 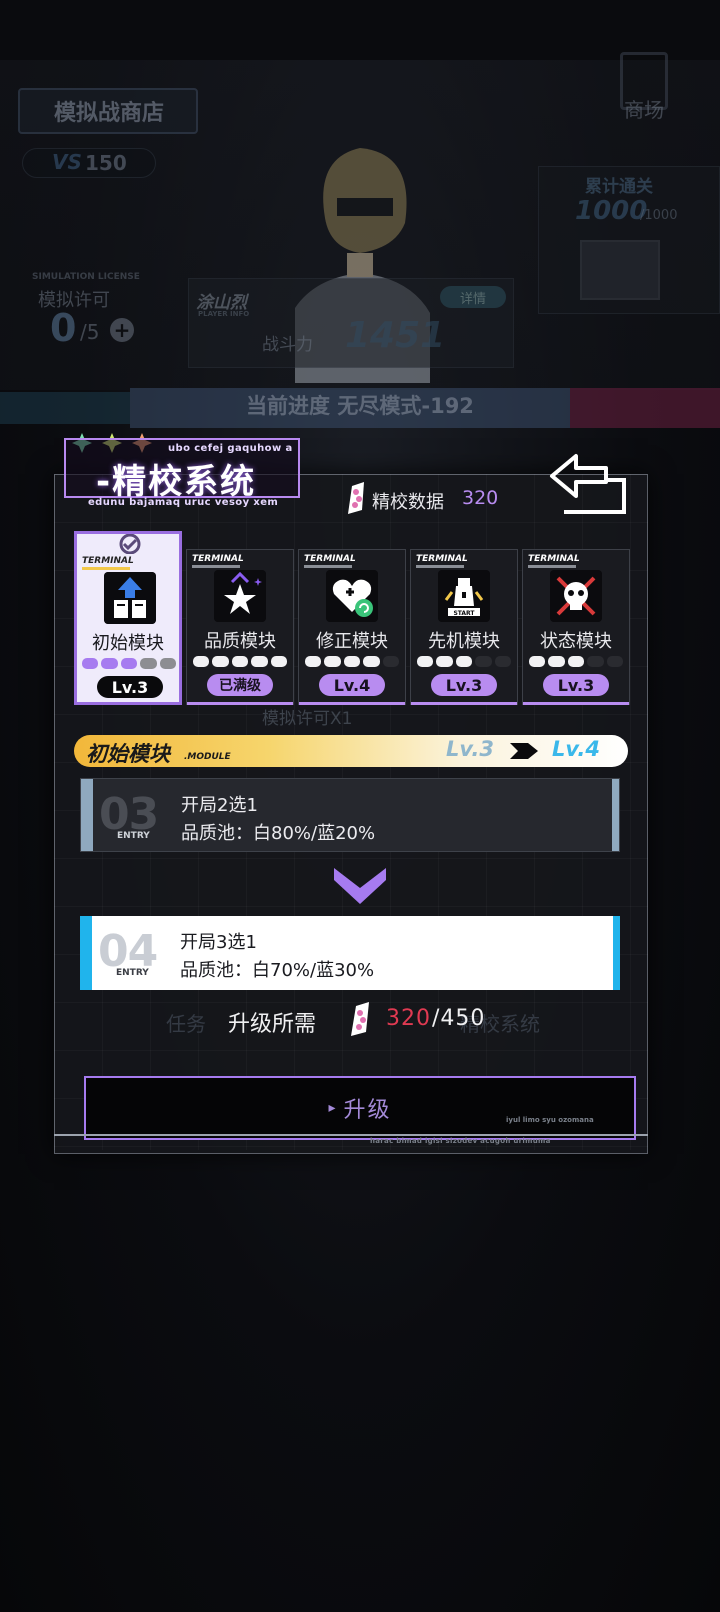 What do you see at coordinates (183, 502) in the screenshot?
I see `title-subtitle-bottom: edunu bajamaq uruc vesoy xem` at bounding box center [183, 502].